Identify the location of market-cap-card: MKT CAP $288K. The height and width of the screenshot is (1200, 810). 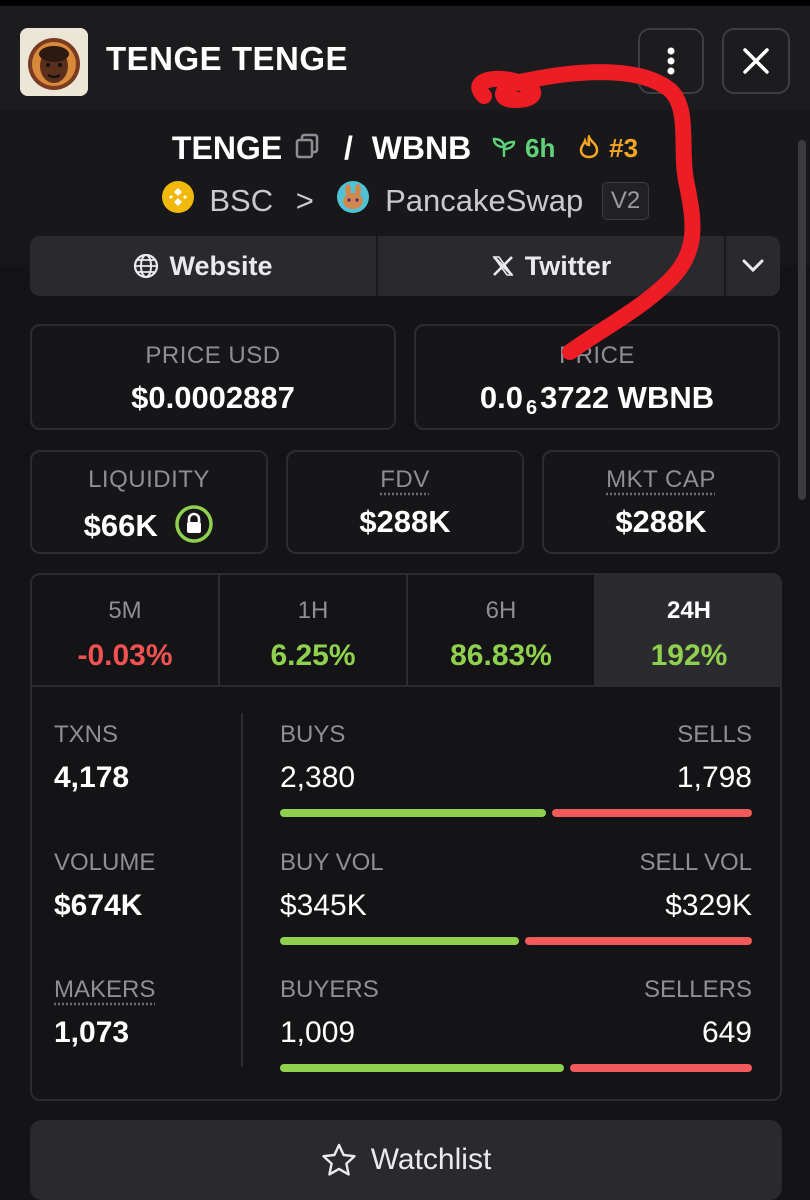
(661, 502).